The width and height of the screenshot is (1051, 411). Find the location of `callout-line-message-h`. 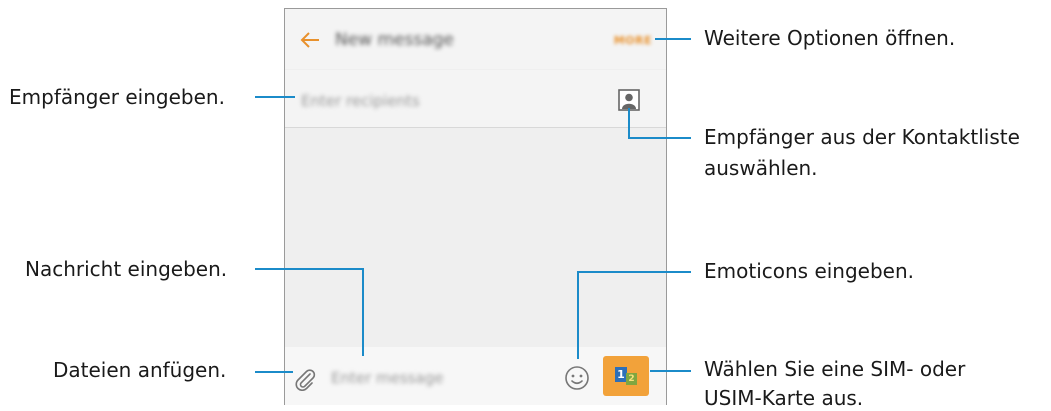

callout-line-message-h is located at coordinates (309, 269).